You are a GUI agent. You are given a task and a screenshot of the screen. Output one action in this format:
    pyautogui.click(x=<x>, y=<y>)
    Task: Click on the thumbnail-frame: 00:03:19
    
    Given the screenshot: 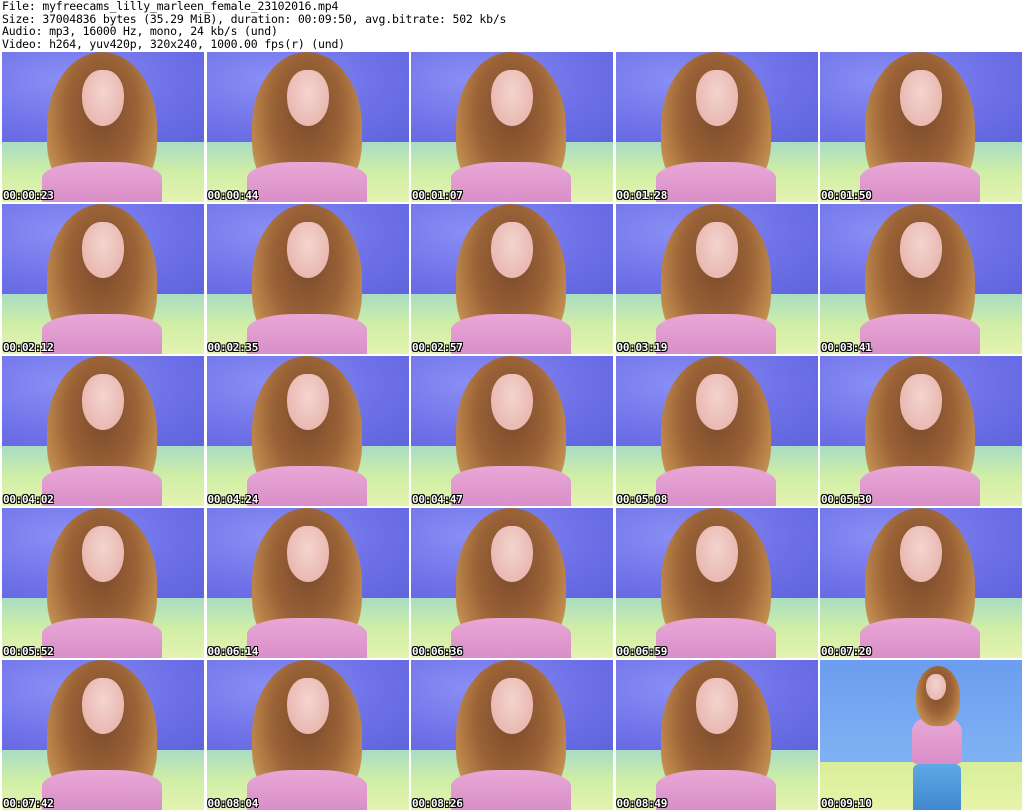 What is the action you would take?
    pyautogui.click(x=716, y=279)
    